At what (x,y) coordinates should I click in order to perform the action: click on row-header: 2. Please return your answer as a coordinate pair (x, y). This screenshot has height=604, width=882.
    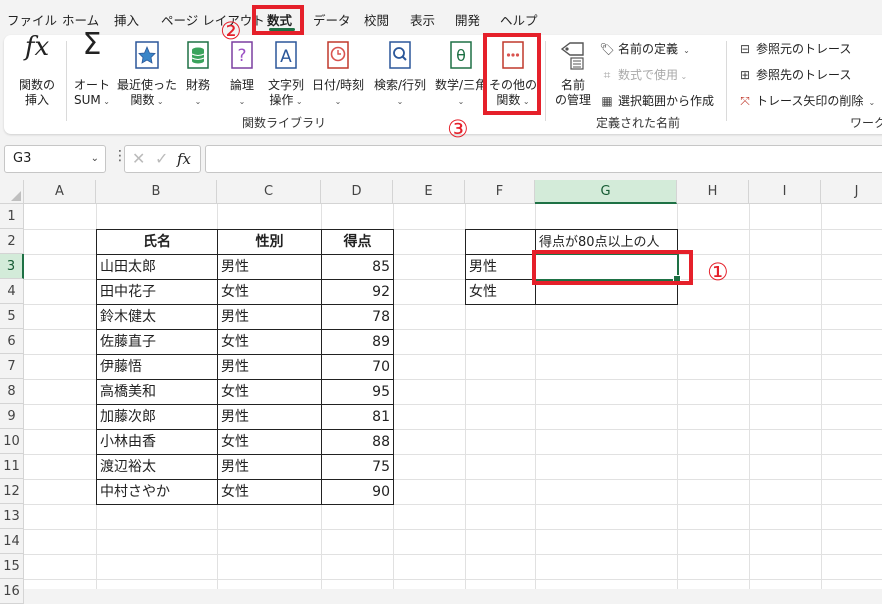
    Looking at the image, I should click on (12, 241).